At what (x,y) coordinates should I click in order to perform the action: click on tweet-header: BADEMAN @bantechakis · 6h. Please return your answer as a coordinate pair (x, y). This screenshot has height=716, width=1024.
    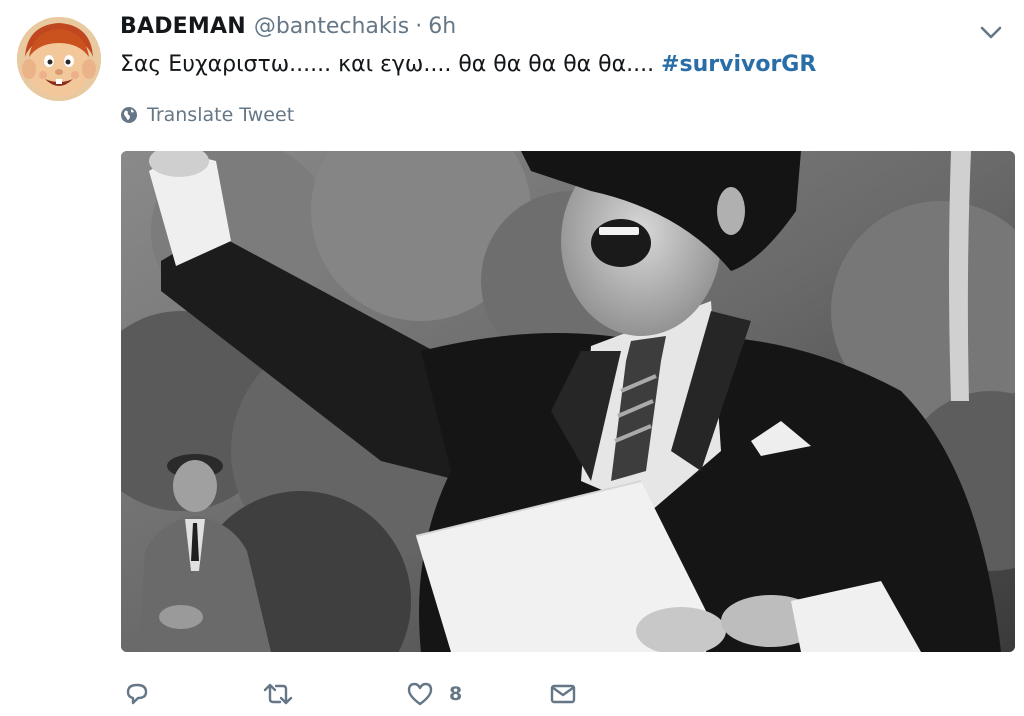
    Looking at the image, I should click on (288, 30).